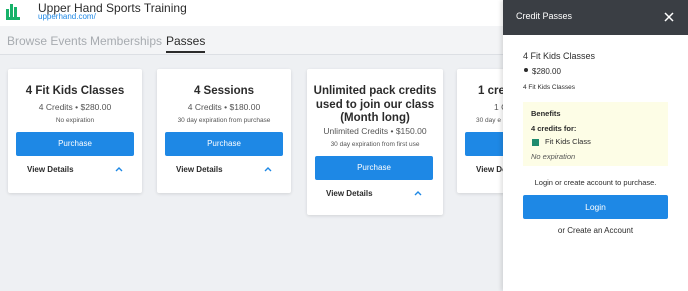 The width and height of the screenshot is (688, 291). What do you see at coordinates (75, 91) in the screenshot?
I see `card-title: 4 Fit Kids Classes` at bounding box center [75, 91].